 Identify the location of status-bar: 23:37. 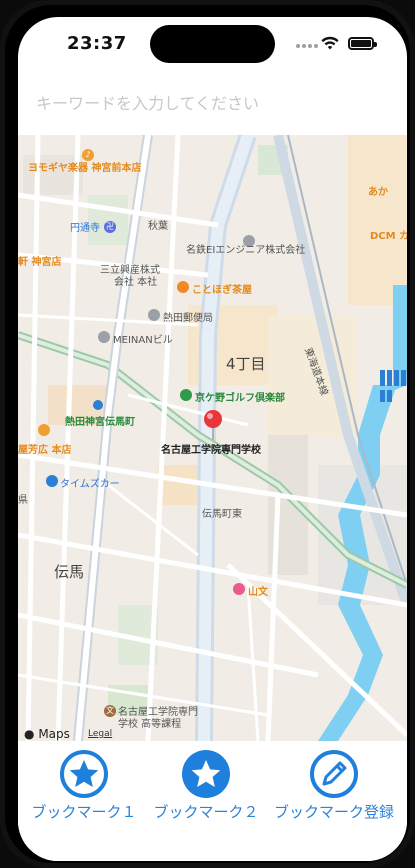
(212, 43).